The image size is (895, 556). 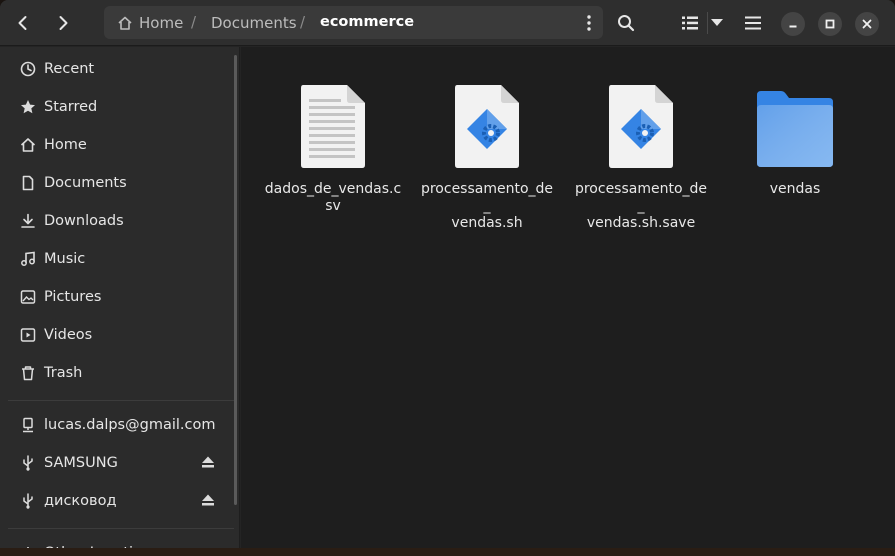 What do you see at coordinates (333, 197) in the screenshot?
I see `file-name: dados_de_vendas.c sv` at bounding box center [333, 197].